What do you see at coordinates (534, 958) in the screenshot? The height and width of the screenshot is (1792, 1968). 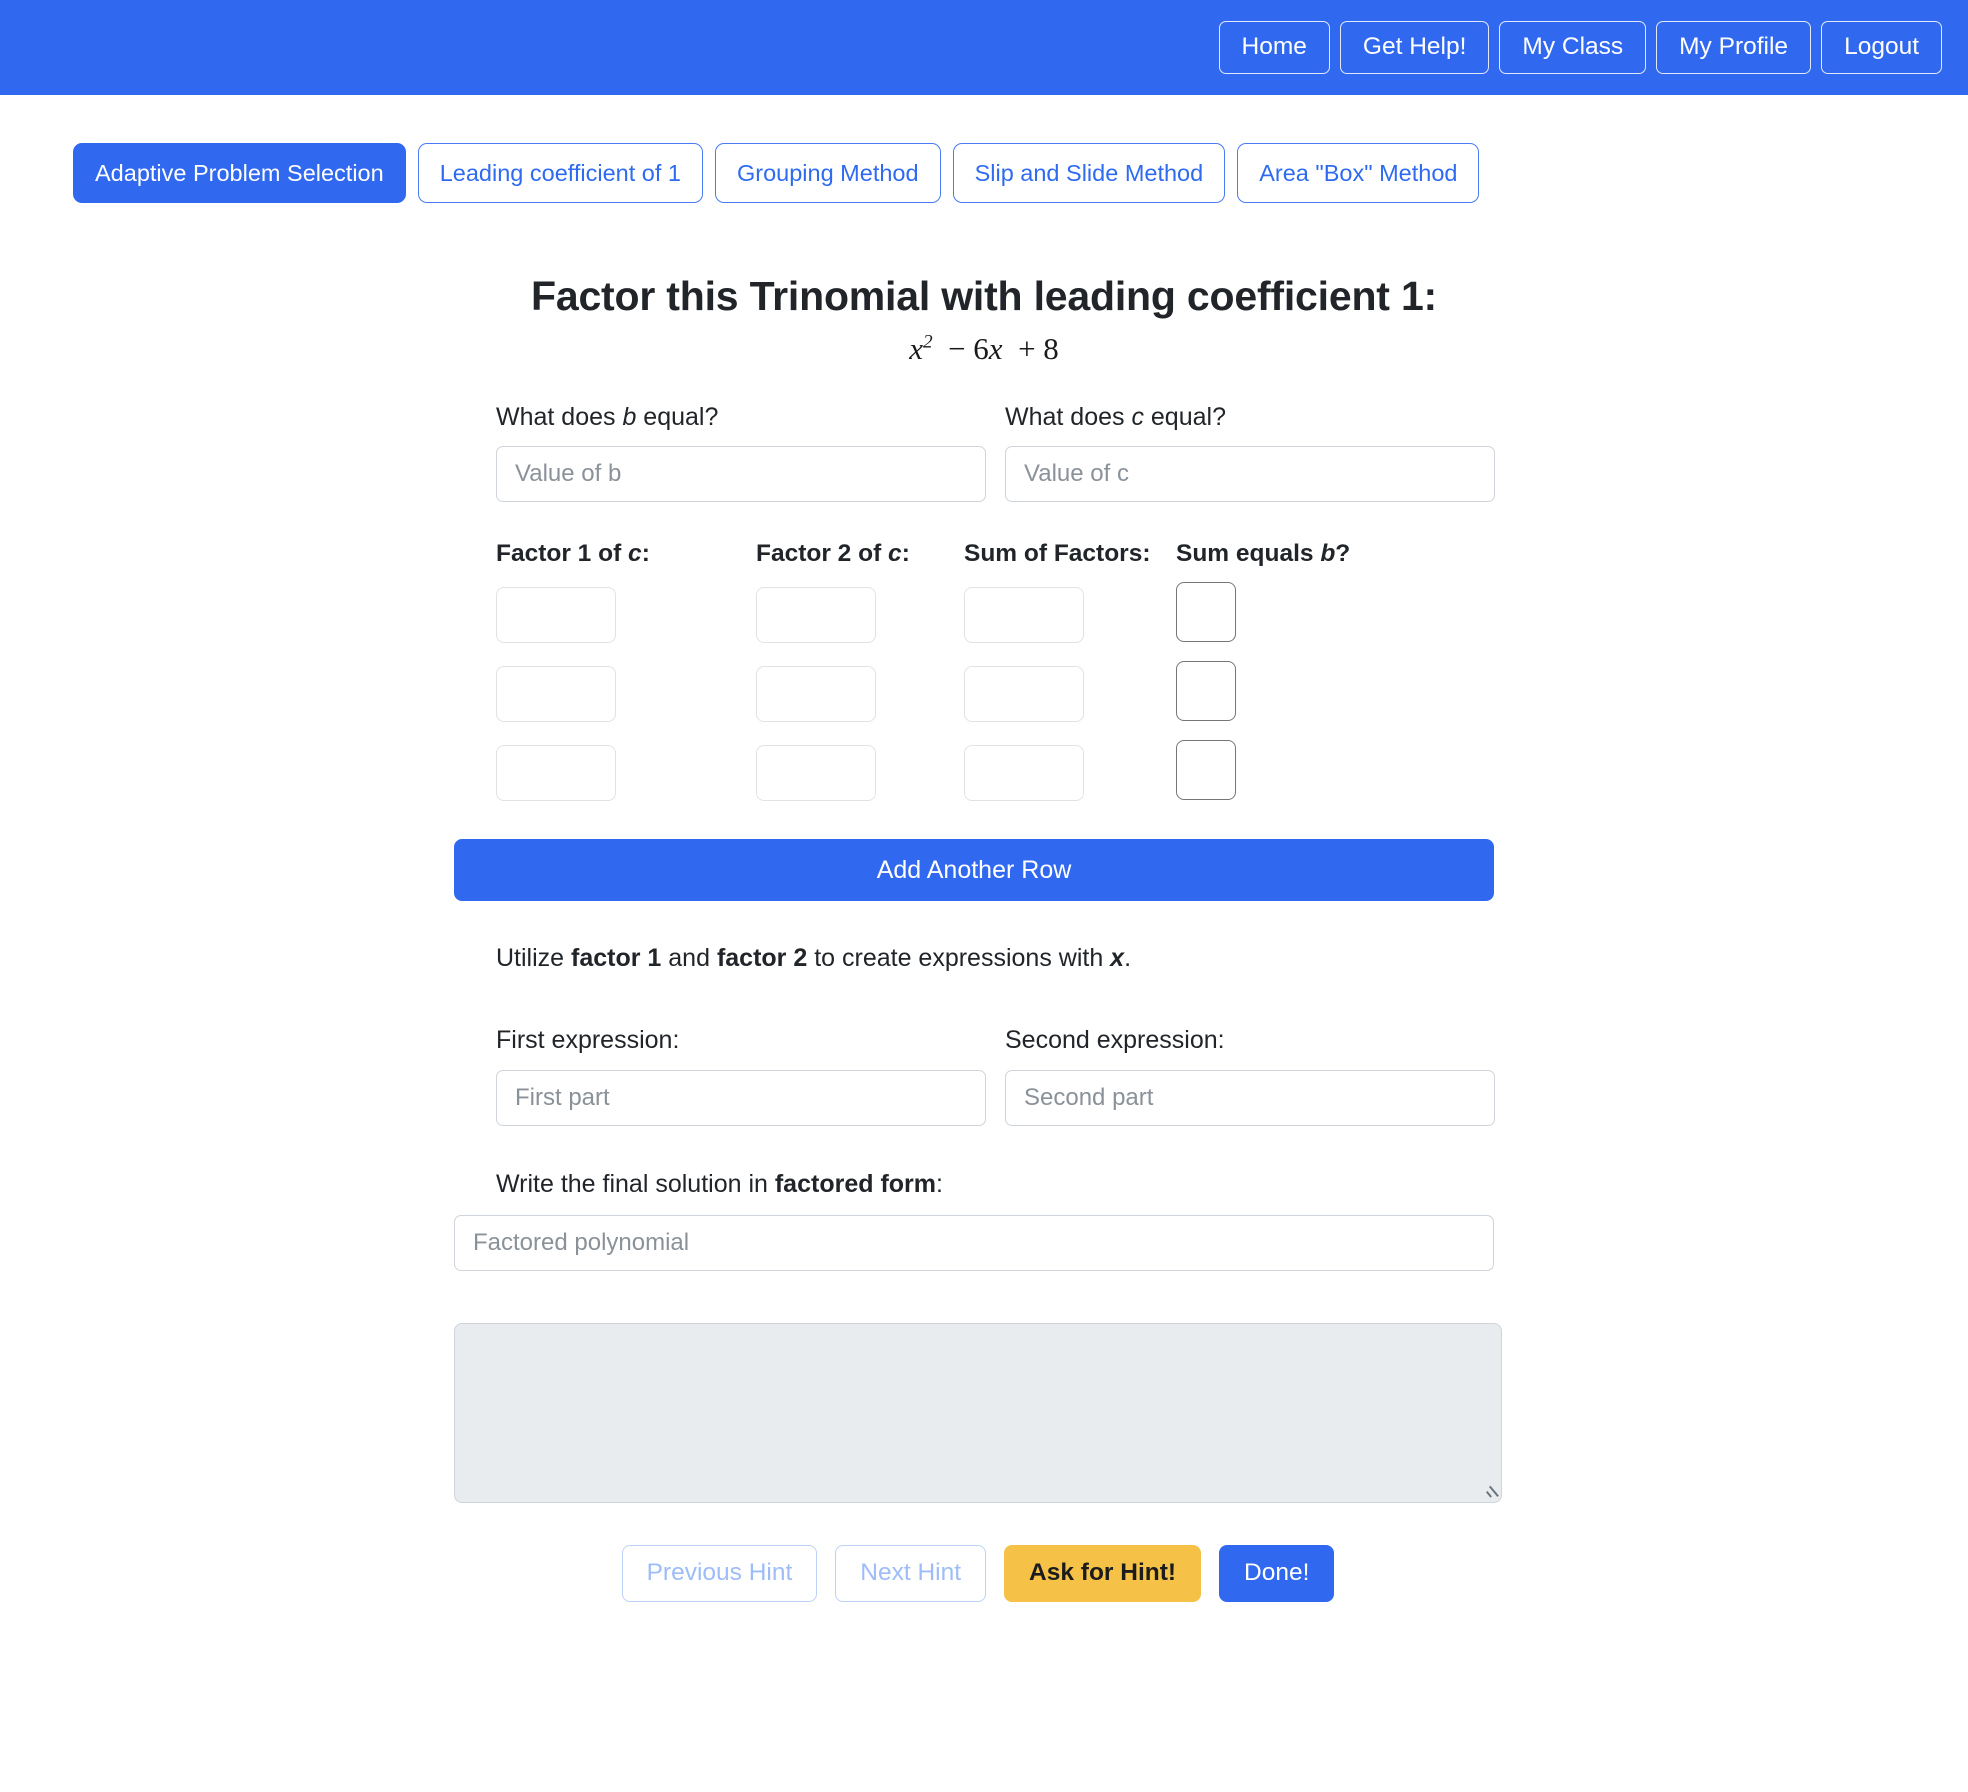 I see `utilize-pre: Utilize` at bounding box center [534, 958].